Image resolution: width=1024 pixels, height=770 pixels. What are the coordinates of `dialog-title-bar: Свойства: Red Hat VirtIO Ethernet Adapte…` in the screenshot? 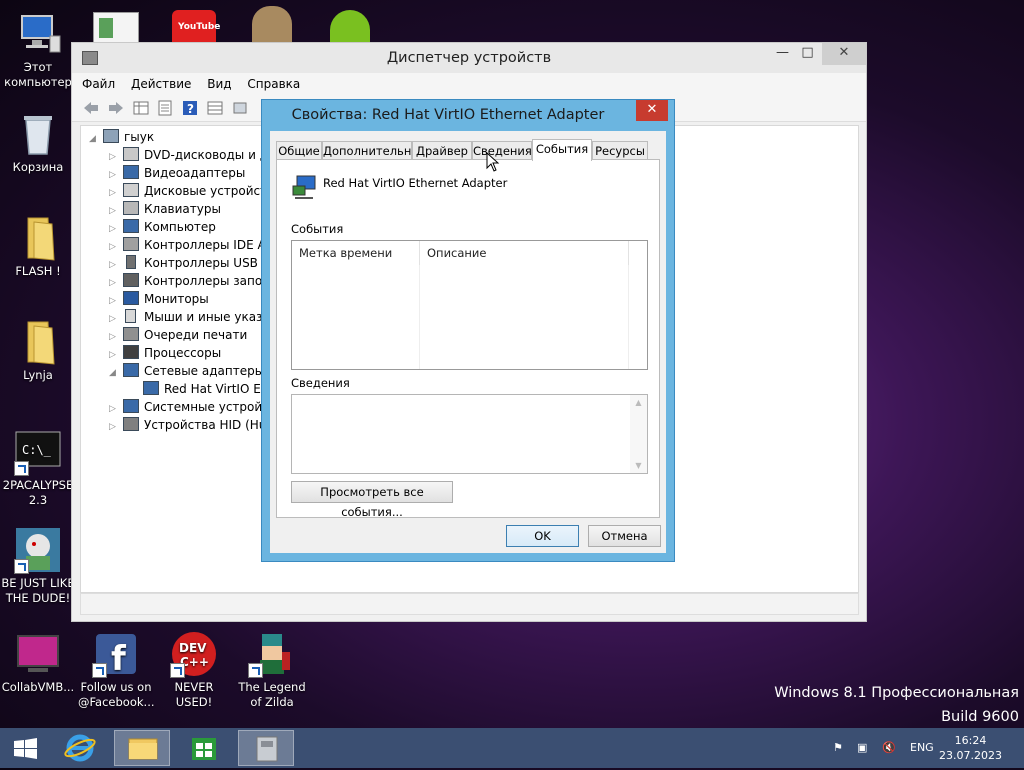 It's located at (468, 115).